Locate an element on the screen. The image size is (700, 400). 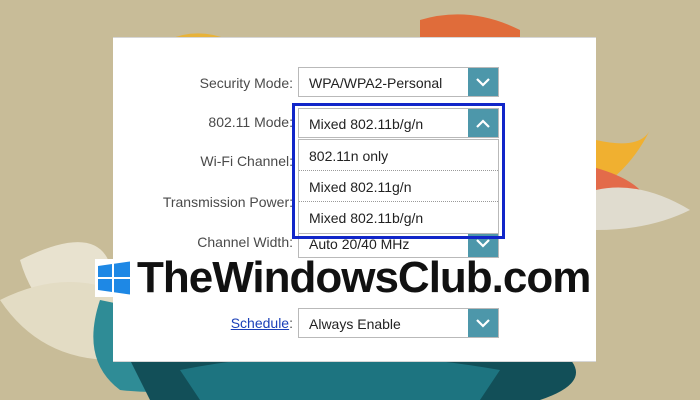
security-mode-value: WPA/WPA2-Personal is located at coordinates (376, 83).